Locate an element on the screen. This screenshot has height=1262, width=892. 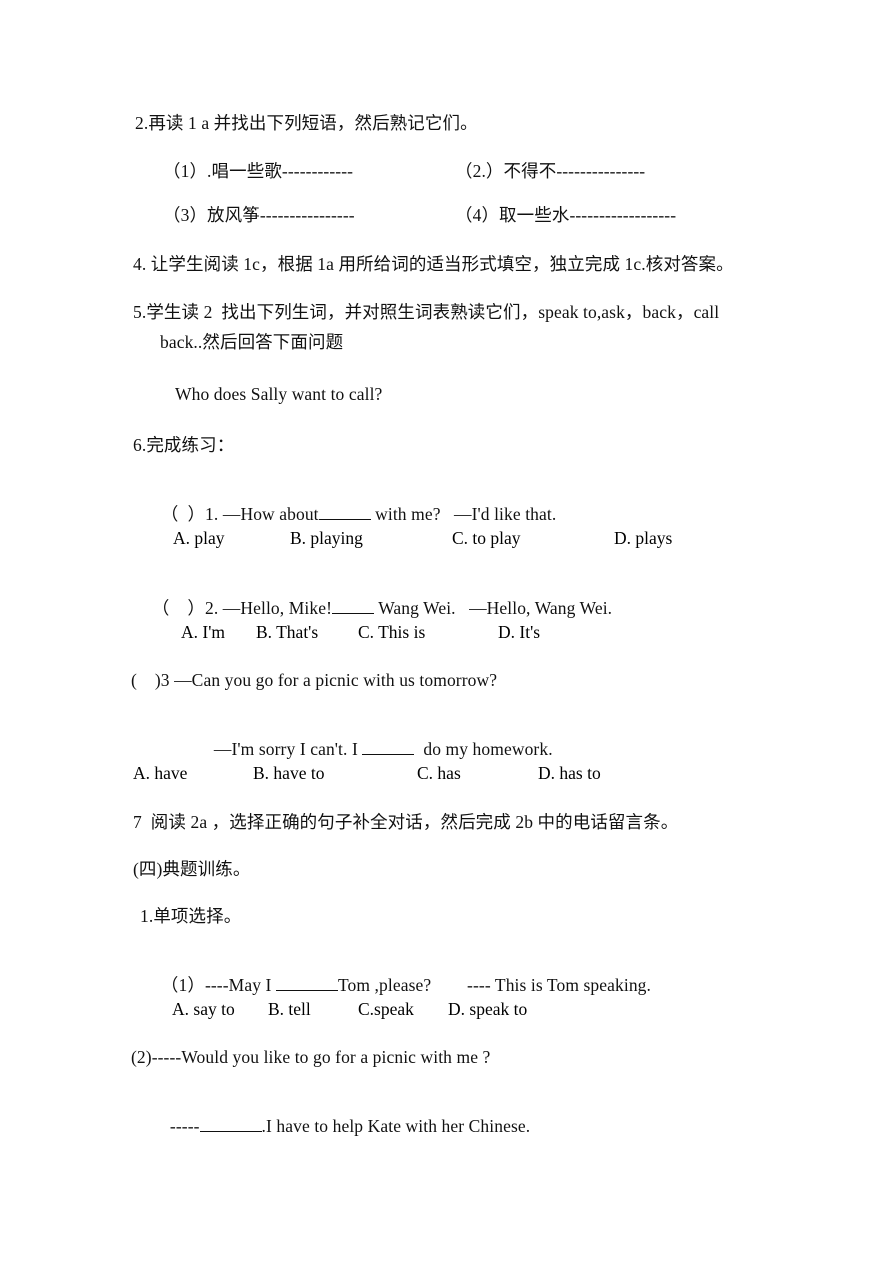
question-3-option-d: D. has to is located at coordinates (569, 773).